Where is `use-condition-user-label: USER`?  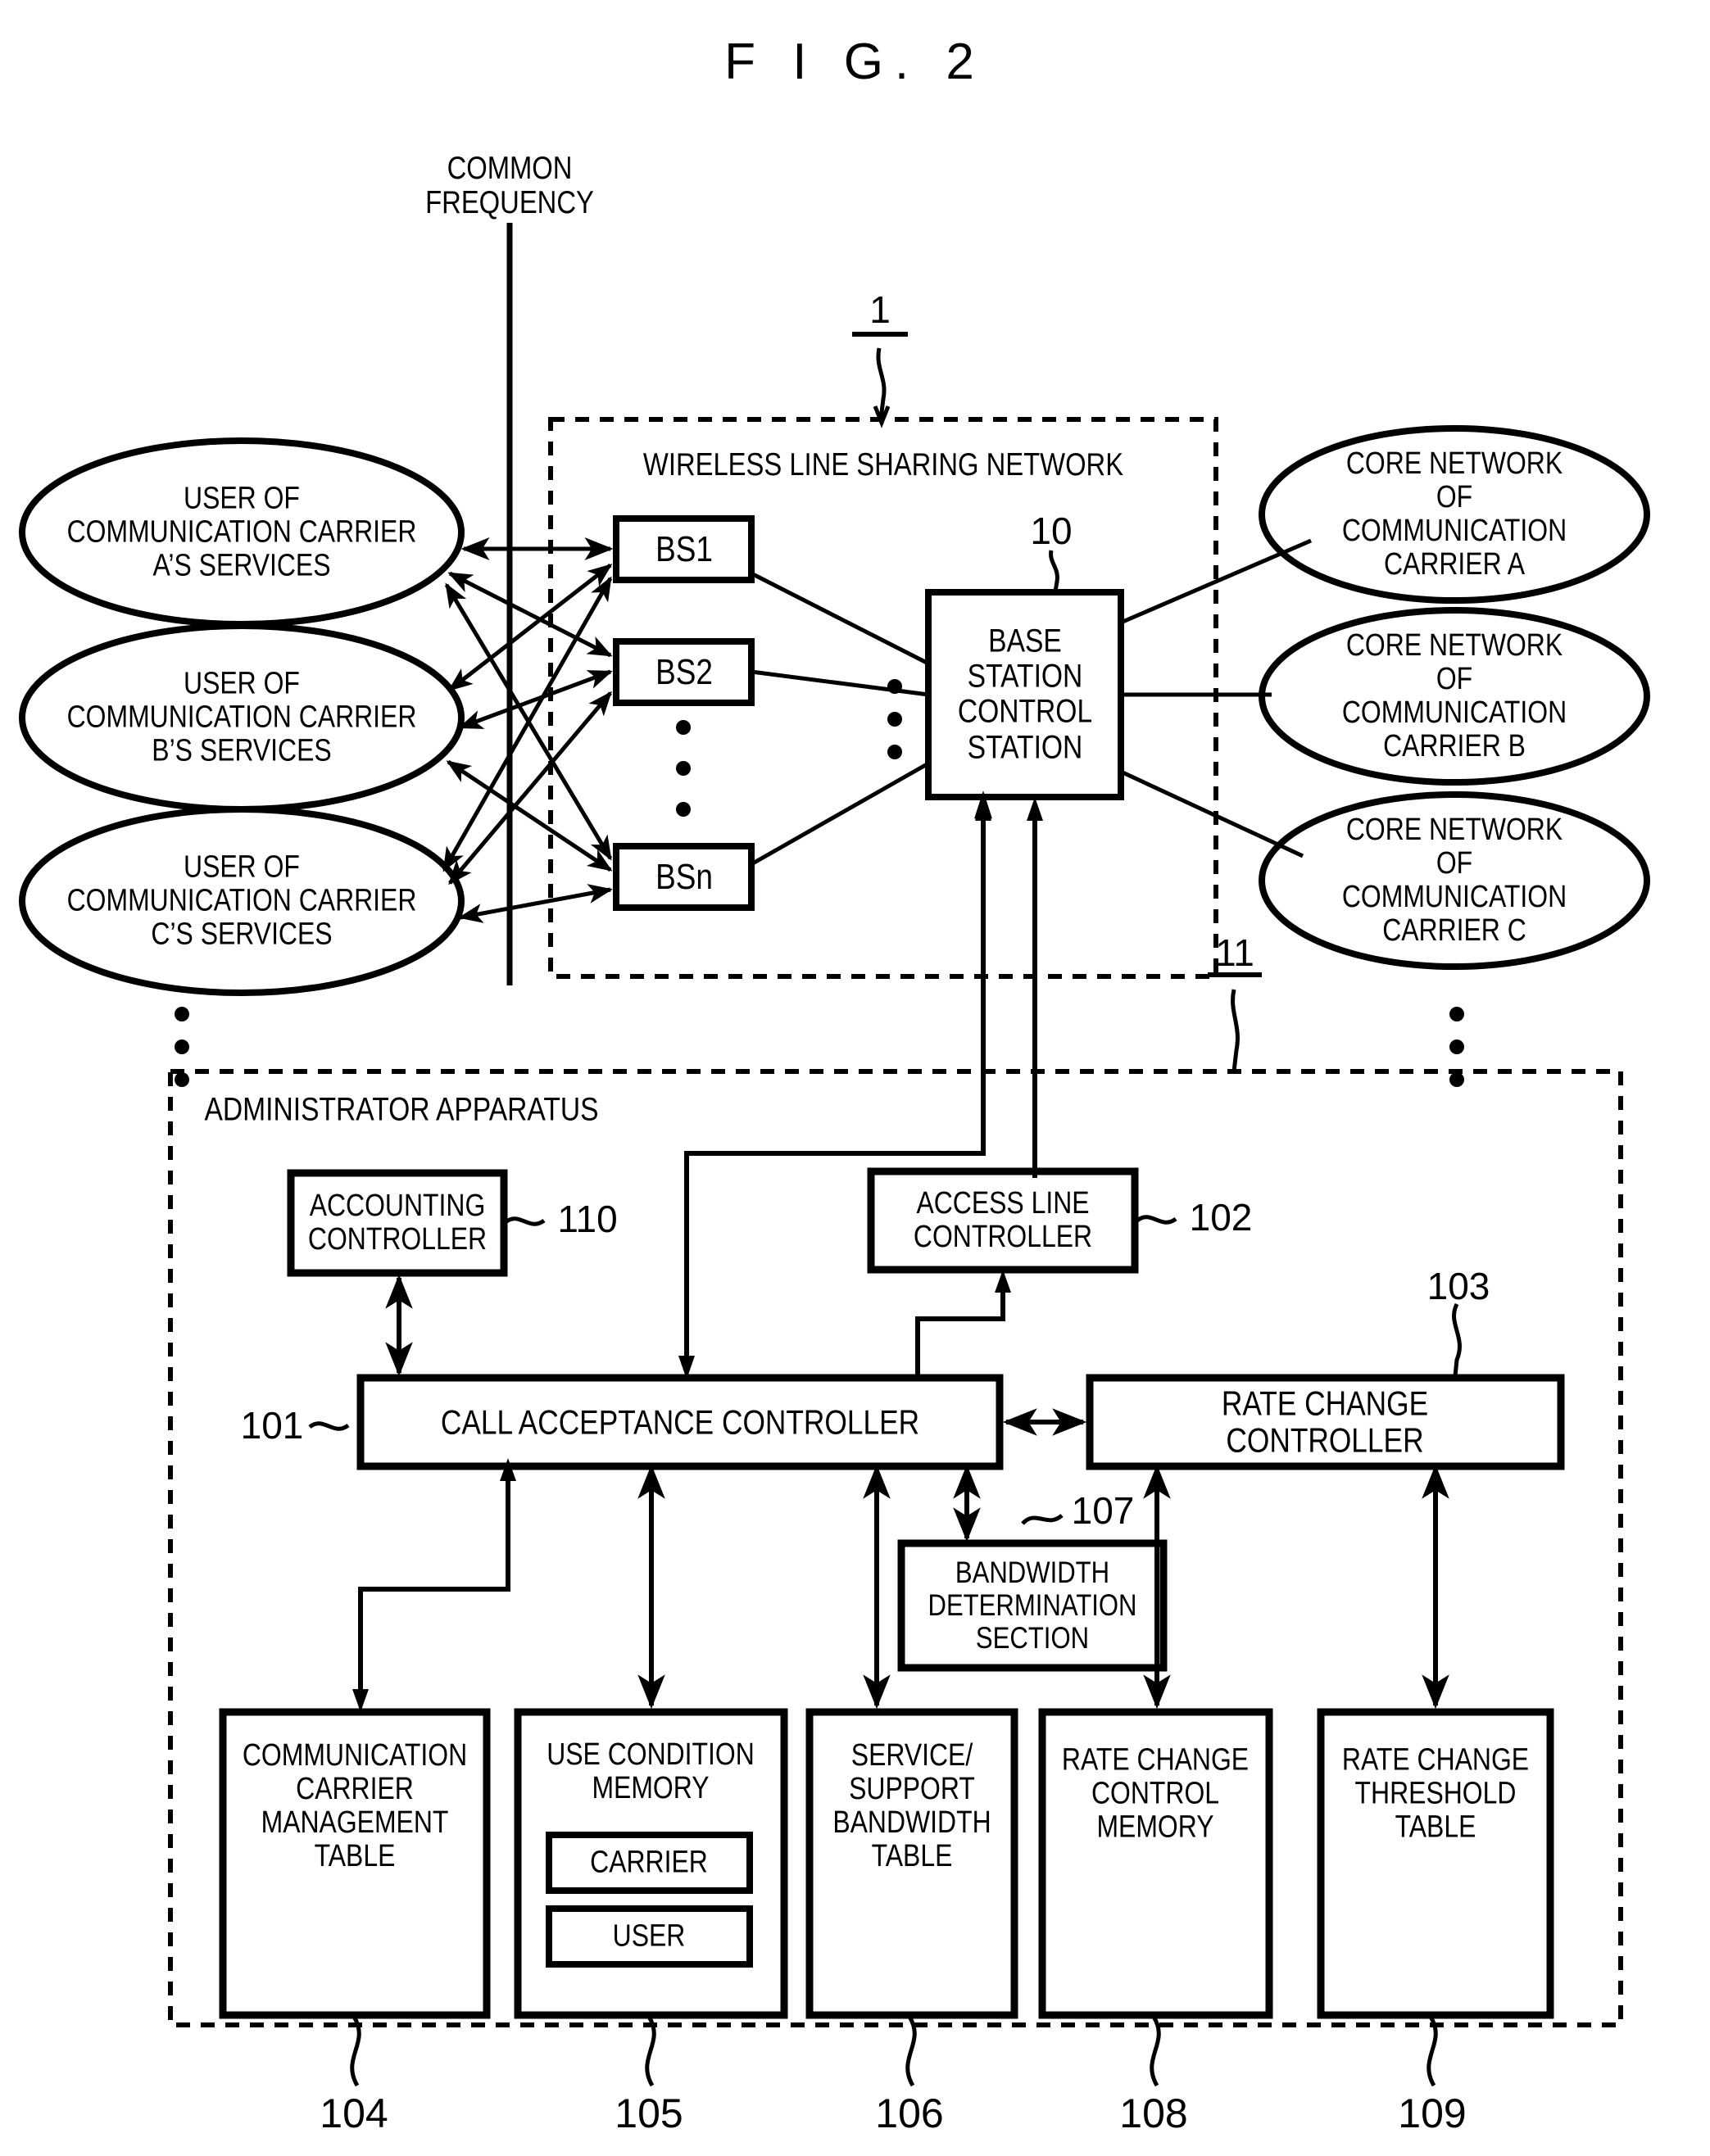 use-condition-user-label: USER is located at coordinates (649, 1936).